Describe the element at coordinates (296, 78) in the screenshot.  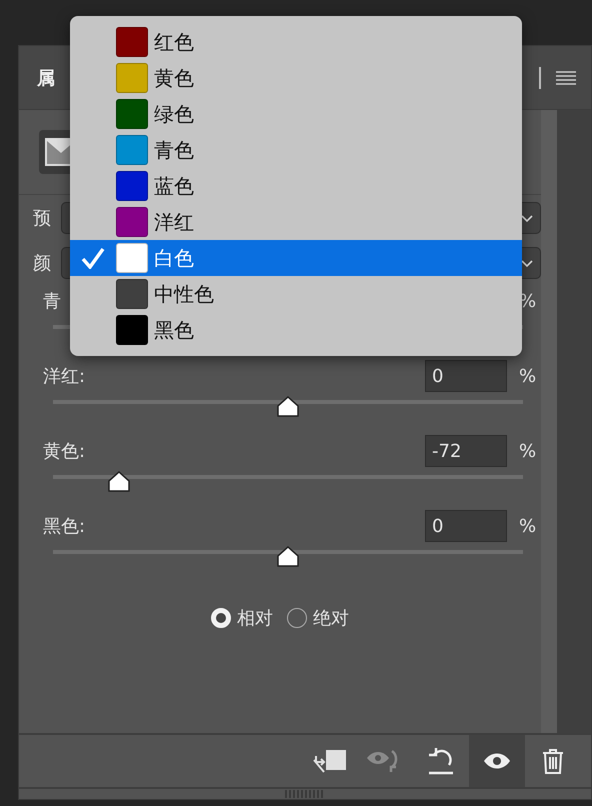
I see `menu-item: 黄色` at that location.